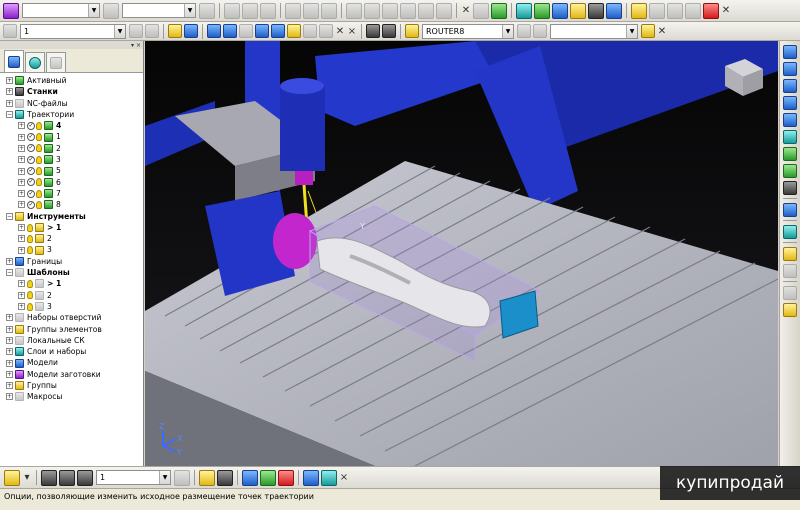 The image size is (800, 510). Describe the element at coordinates (71, 193) in the screenshot. I see `tree-item: + ✓ 7` at that location.